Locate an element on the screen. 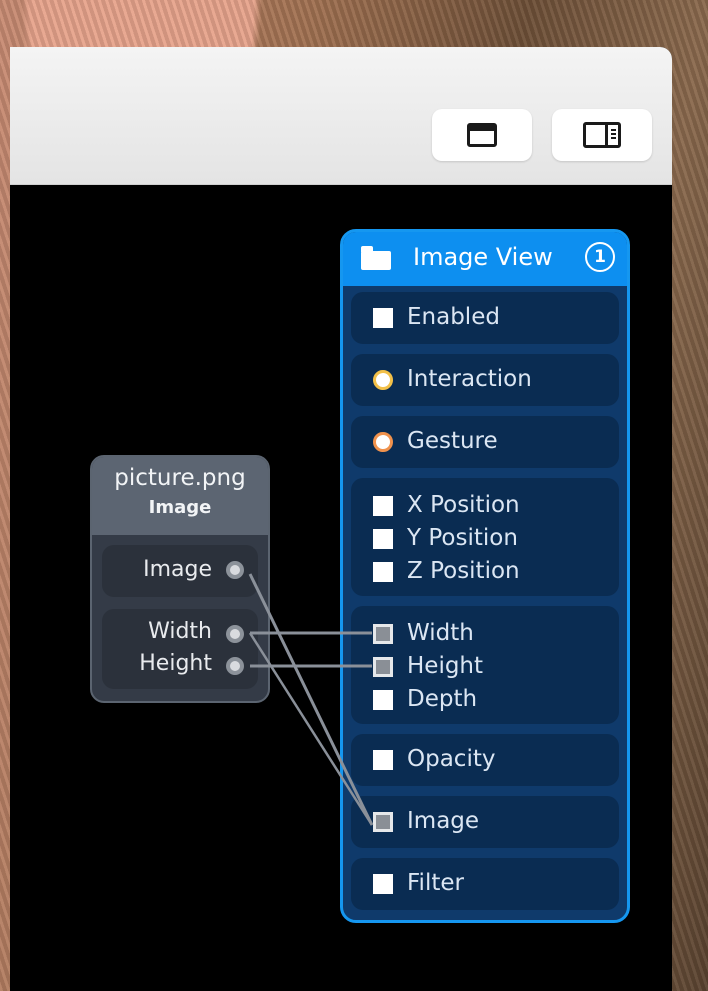 The width and height of the screenshot is (708, 991). input-port-y-position is located at coordinates (383, 539).